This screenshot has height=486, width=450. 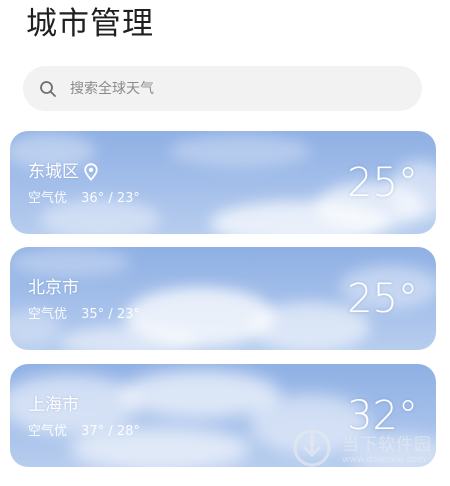 I want to click on city-weather-summary: 空气优 35° / 23°, so click(x=84, y=312).